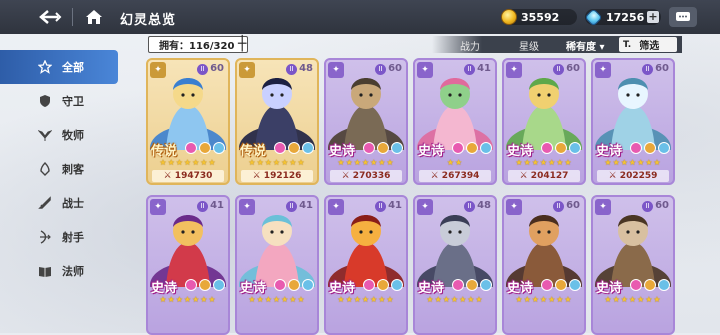 The width and height of the screenshot is (720, 335). I want to click on hero-card: ✦ II 41 史诗 ★★ ⚔ 267394, so click(455, 121).